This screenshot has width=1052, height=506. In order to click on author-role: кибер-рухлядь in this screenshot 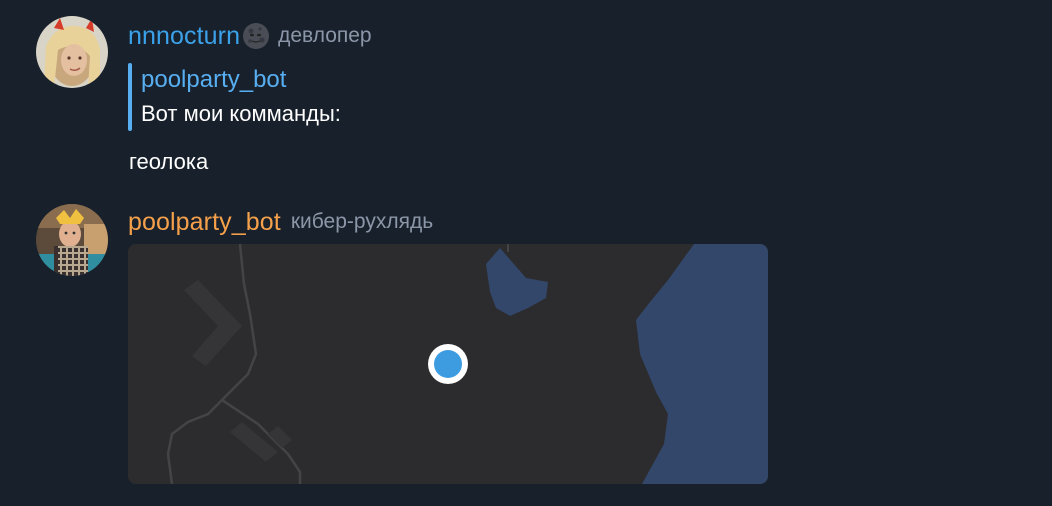, I will do `click(362, 221)`.